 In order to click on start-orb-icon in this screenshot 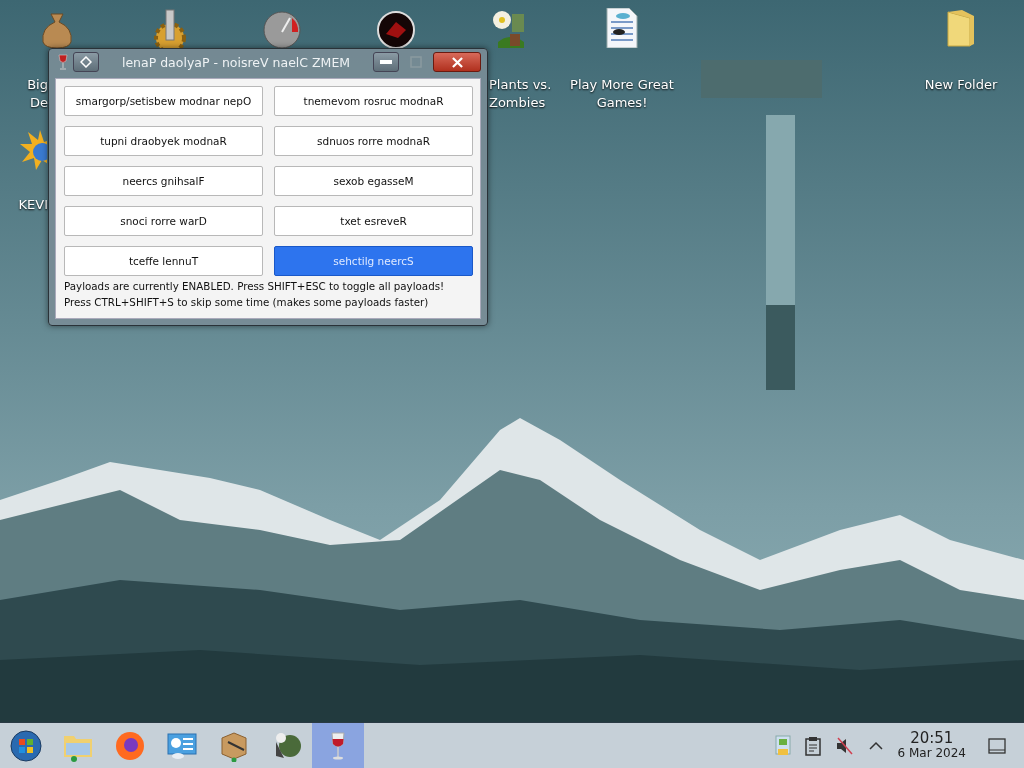, I will do `click(26, 745)`.